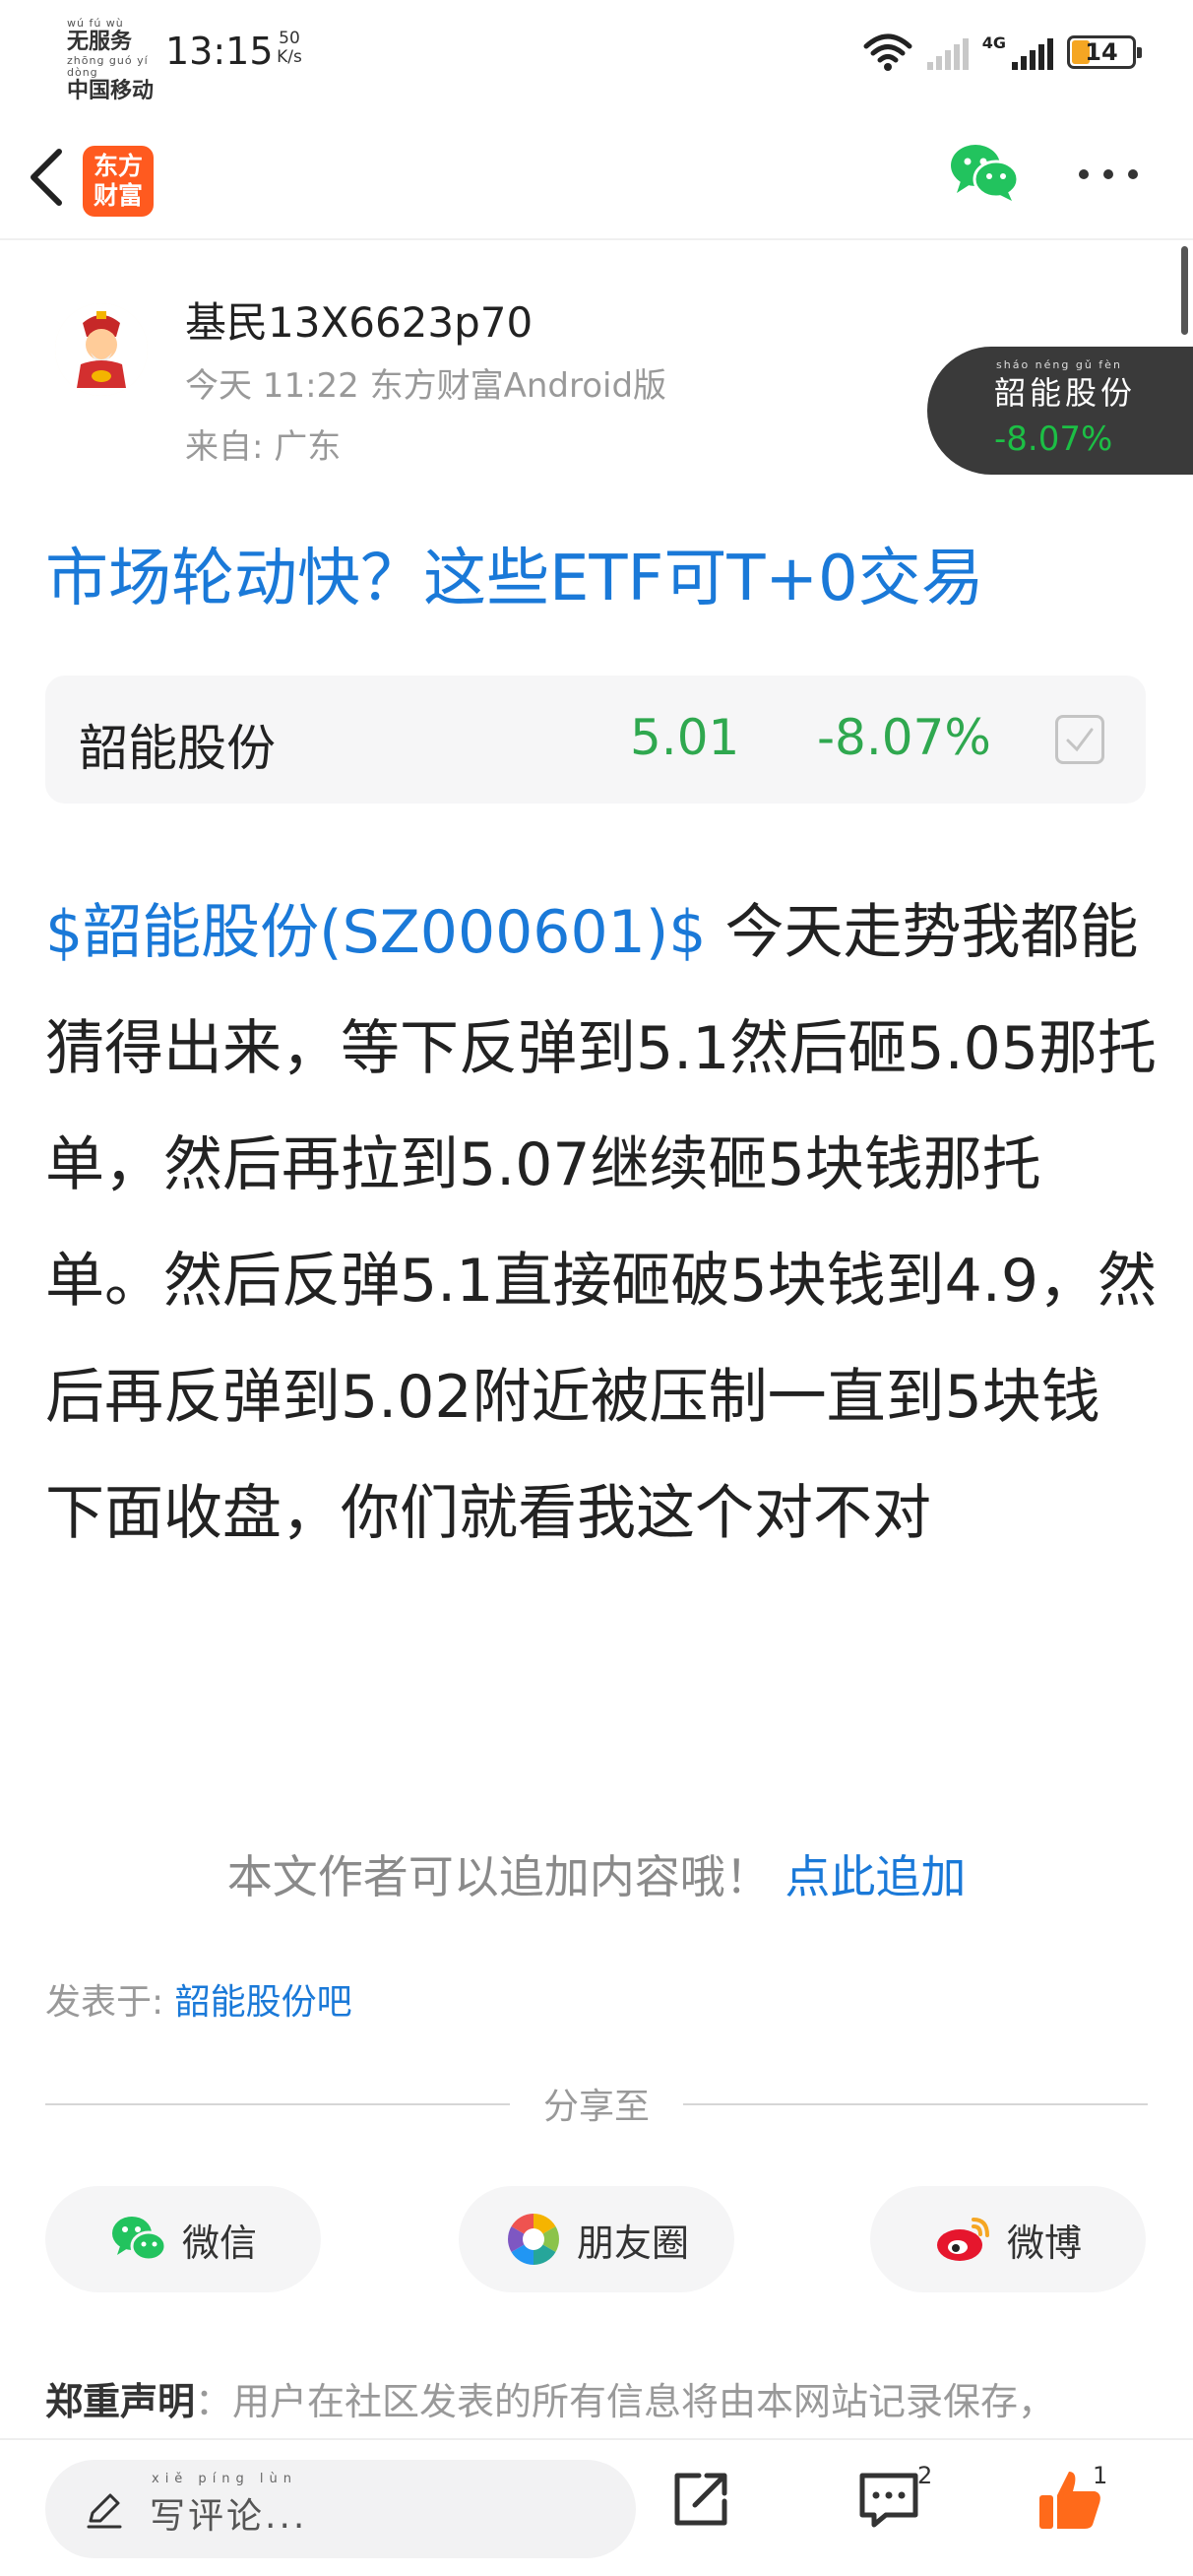 This screenshot has height=2576, width=1193. Describe the element at coordinates (596, 177) in the screenshot. I see `nav-bar: 东方 财富` at that location.